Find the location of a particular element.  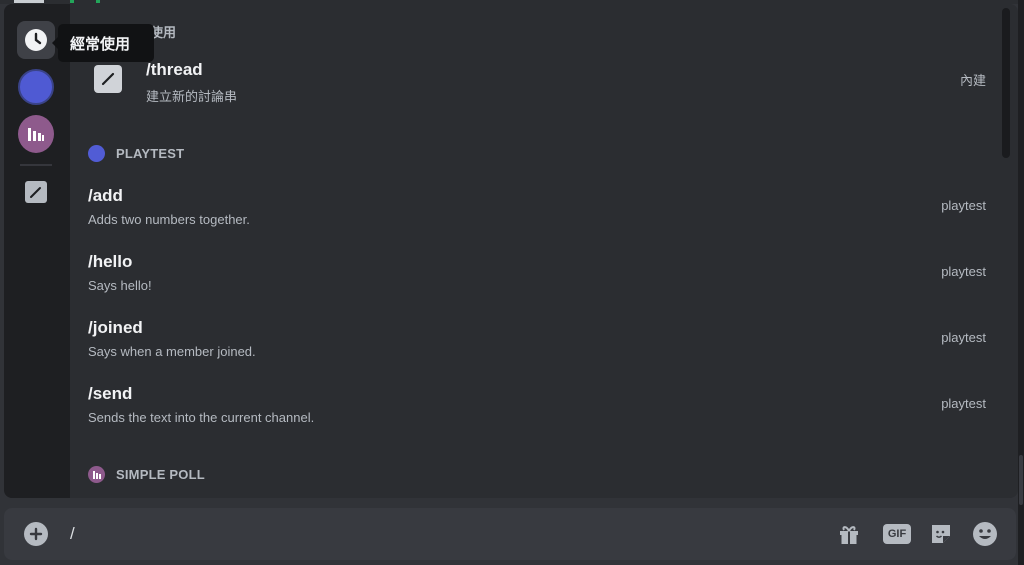

section-header-playtest: PLAYTEST is located at coordinates (136, 153).